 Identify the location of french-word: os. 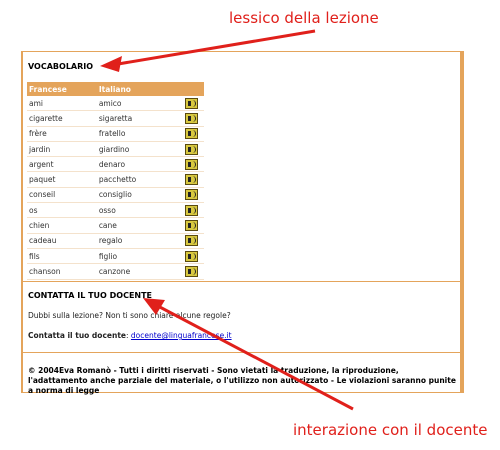
(62, 210).